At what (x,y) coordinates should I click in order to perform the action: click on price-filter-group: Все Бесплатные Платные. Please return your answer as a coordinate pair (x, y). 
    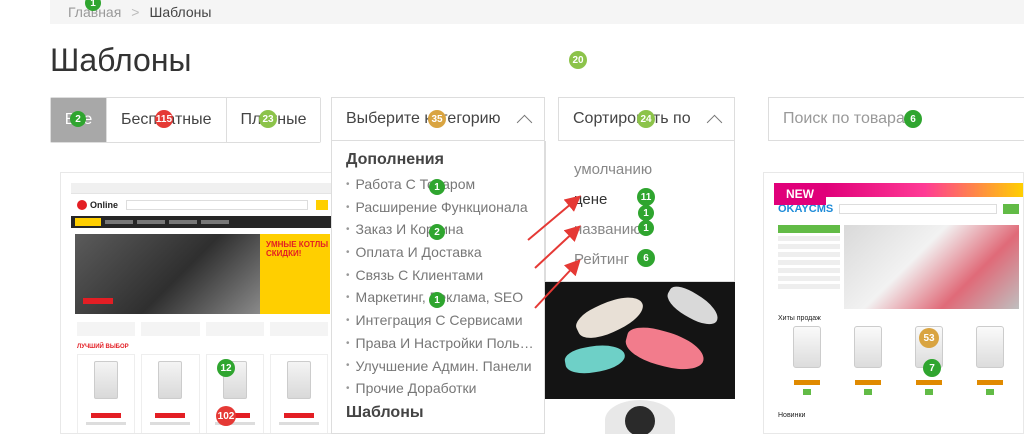
    Looking at the image, I should click on (186, 120).